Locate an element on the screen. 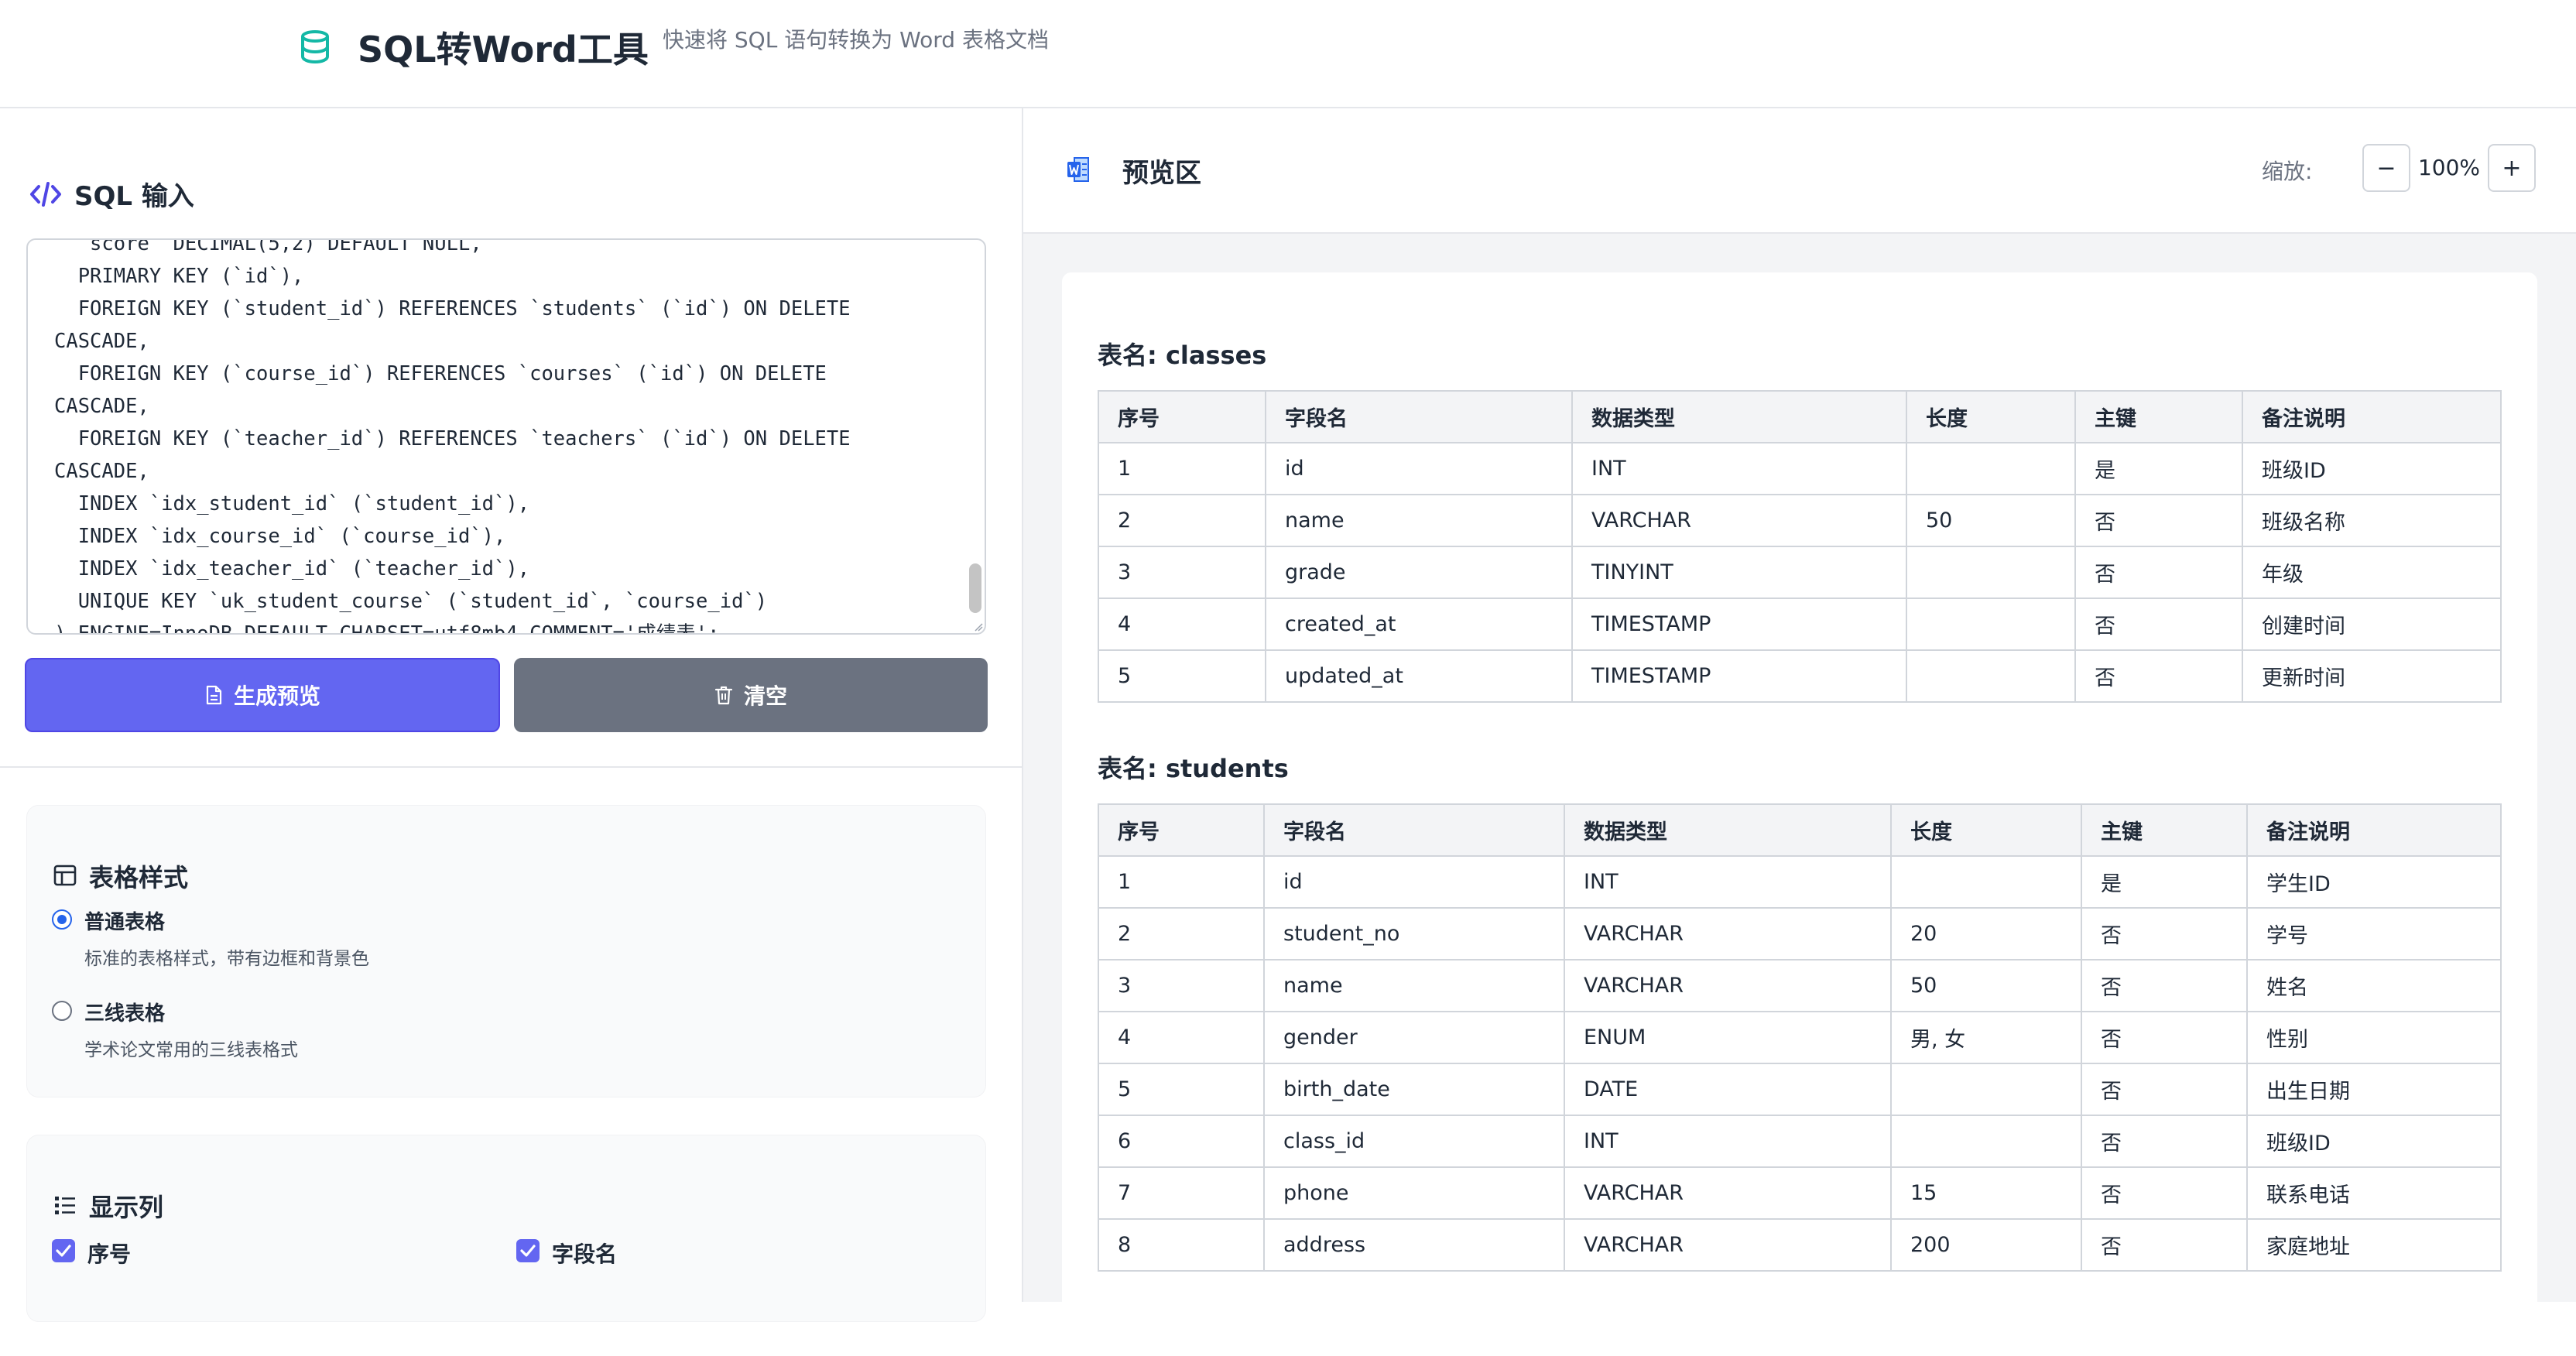 The image size is (2576, 1356). checkbox-field-name is located at coordinates (528, 1250).